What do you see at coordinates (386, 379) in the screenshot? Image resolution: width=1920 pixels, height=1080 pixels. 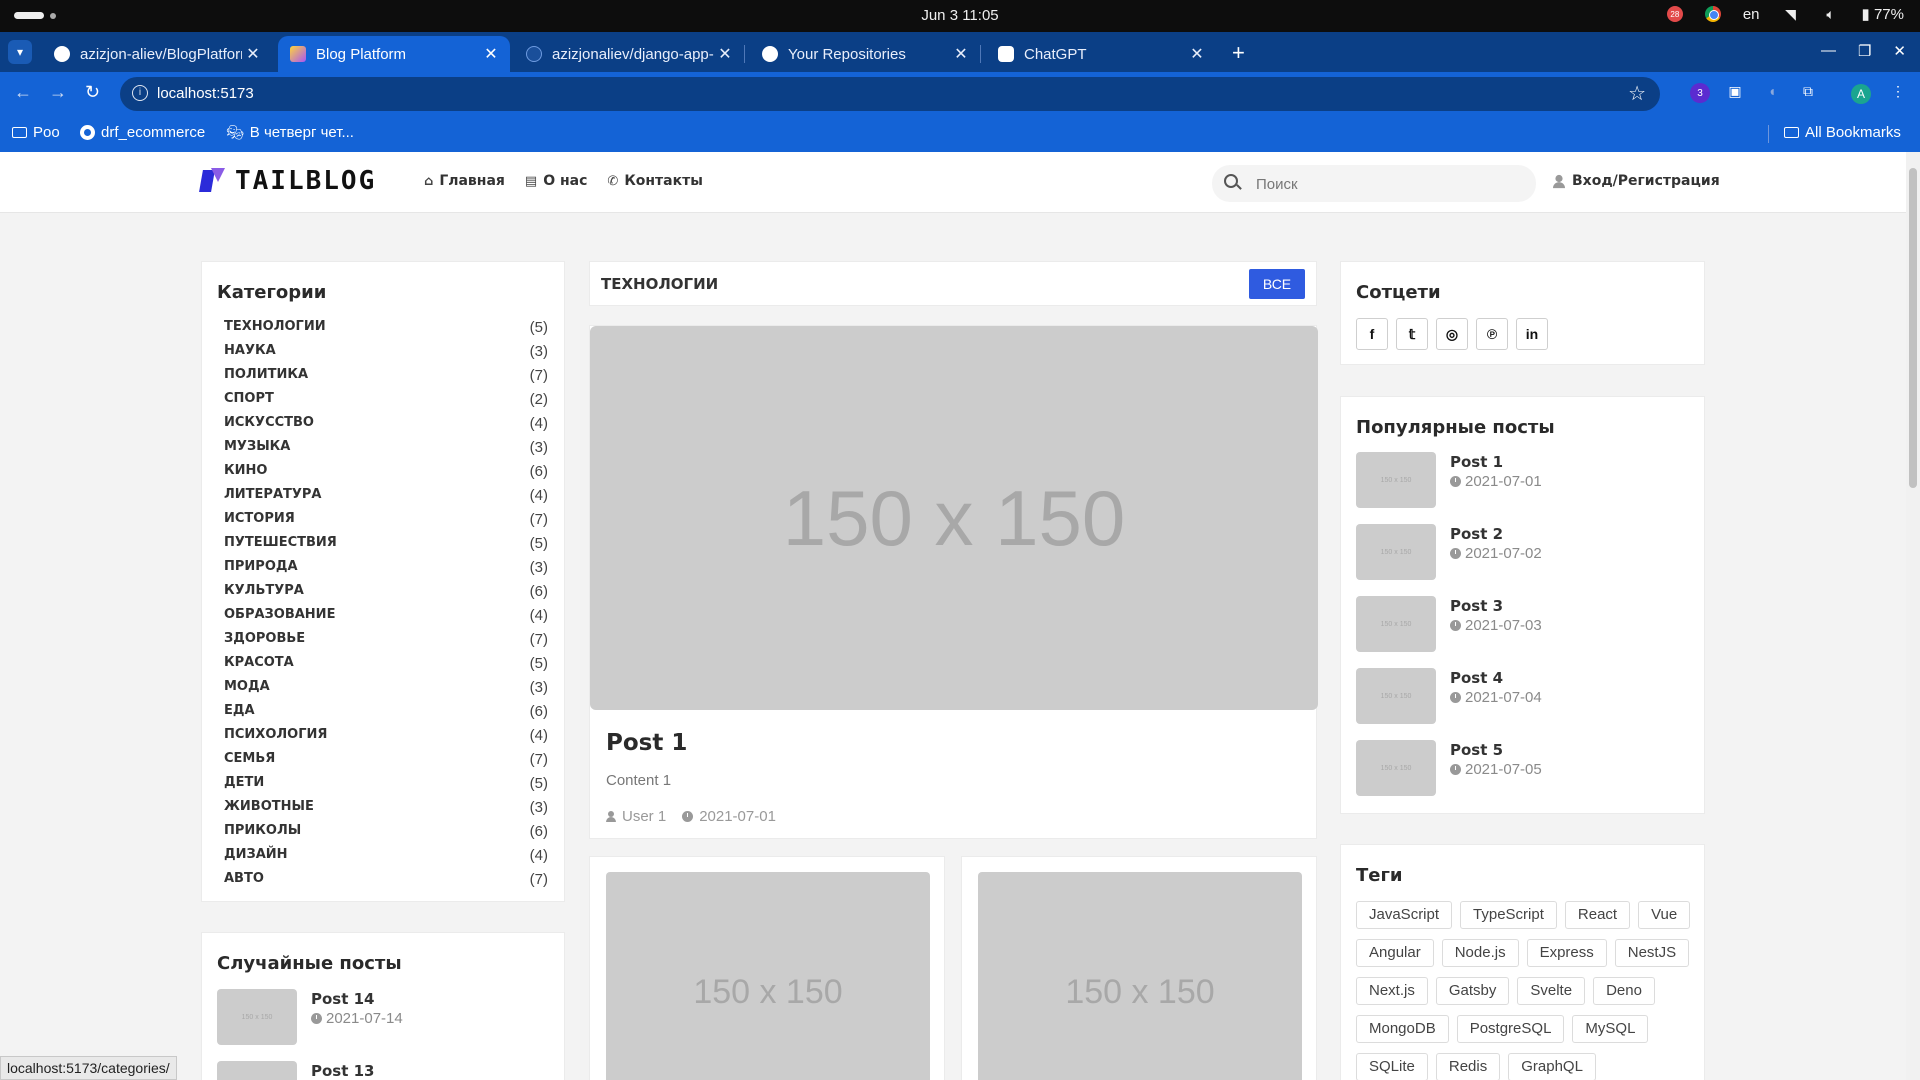 I see `category-item: ПОЛИТИКА (7)` at bounding box center [386, 379].